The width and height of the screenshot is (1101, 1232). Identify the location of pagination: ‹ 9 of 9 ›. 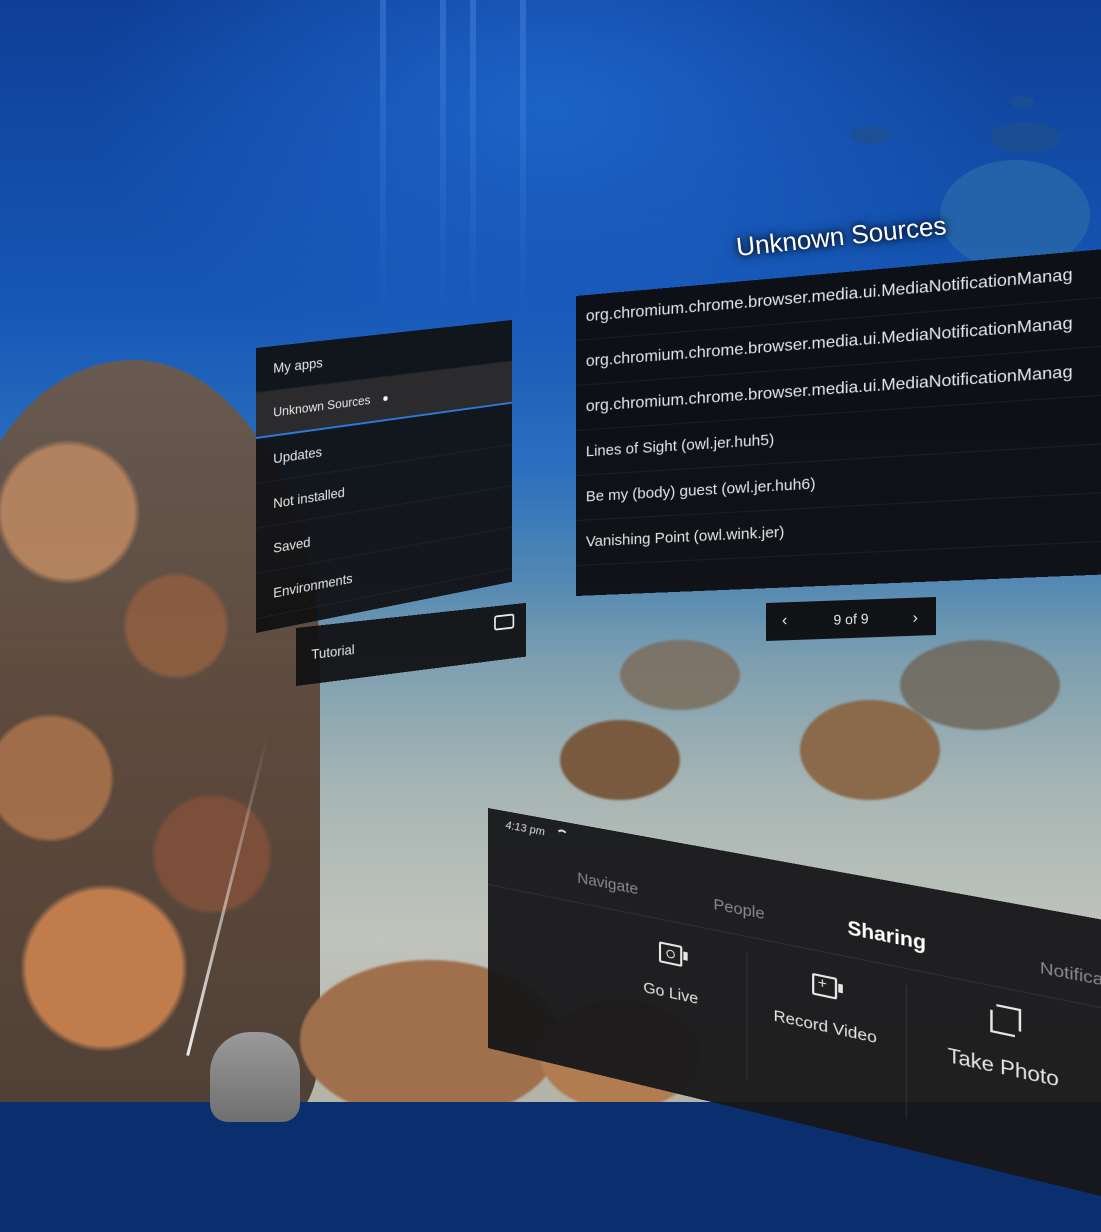
(851, 619).